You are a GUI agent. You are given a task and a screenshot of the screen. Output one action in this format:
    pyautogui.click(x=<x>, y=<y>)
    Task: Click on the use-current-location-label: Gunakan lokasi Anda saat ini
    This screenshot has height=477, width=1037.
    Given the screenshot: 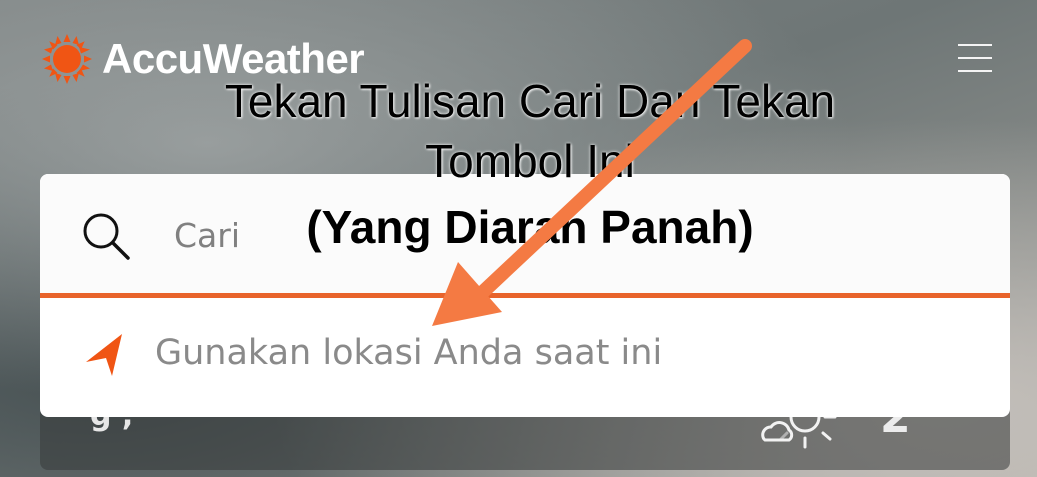 What is the action you would take?
    pyautogui.click(x=409, y=353)
    